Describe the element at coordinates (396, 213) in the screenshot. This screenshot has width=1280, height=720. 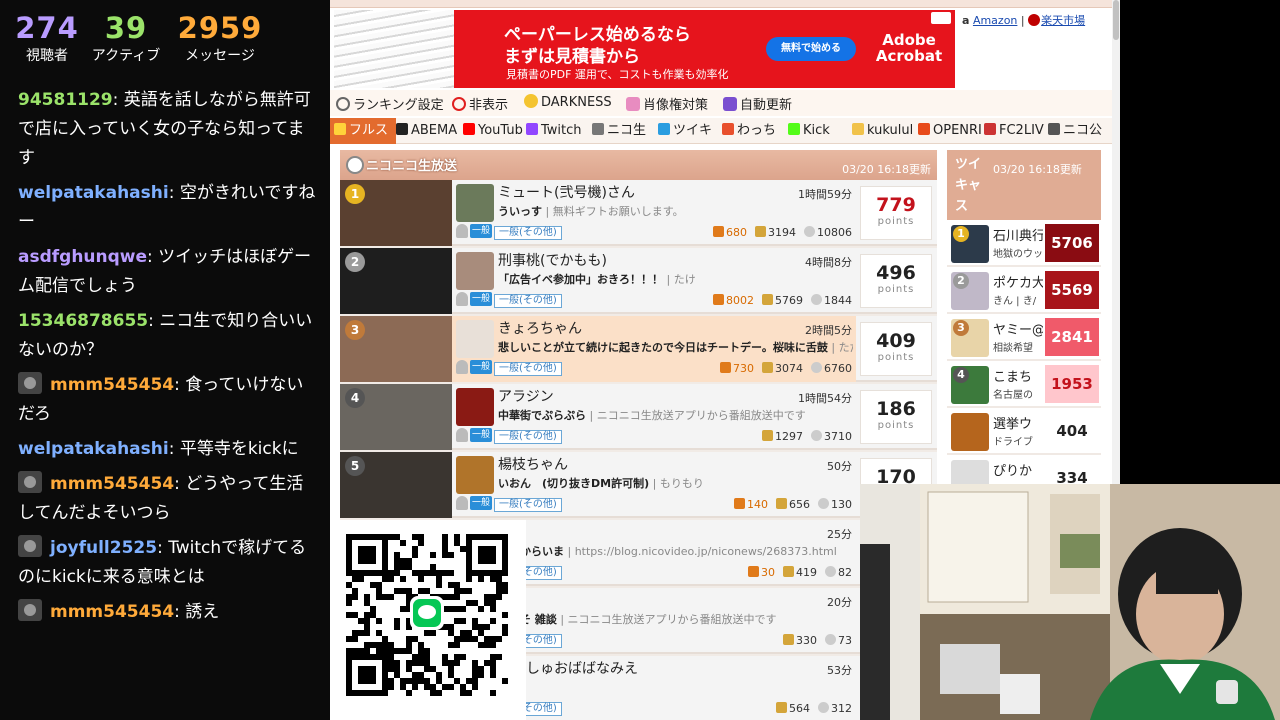
I see `stream-thumbnail: 1` at that location.